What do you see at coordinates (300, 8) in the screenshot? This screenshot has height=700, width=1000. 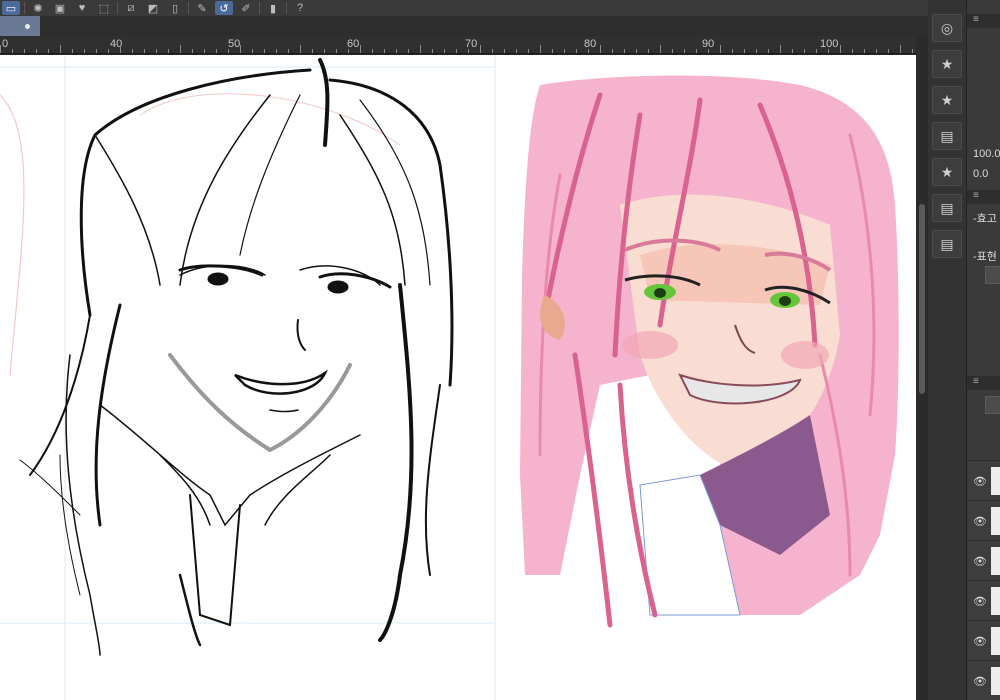 I see `help-icon: ?` at bounding box center [300, 8].